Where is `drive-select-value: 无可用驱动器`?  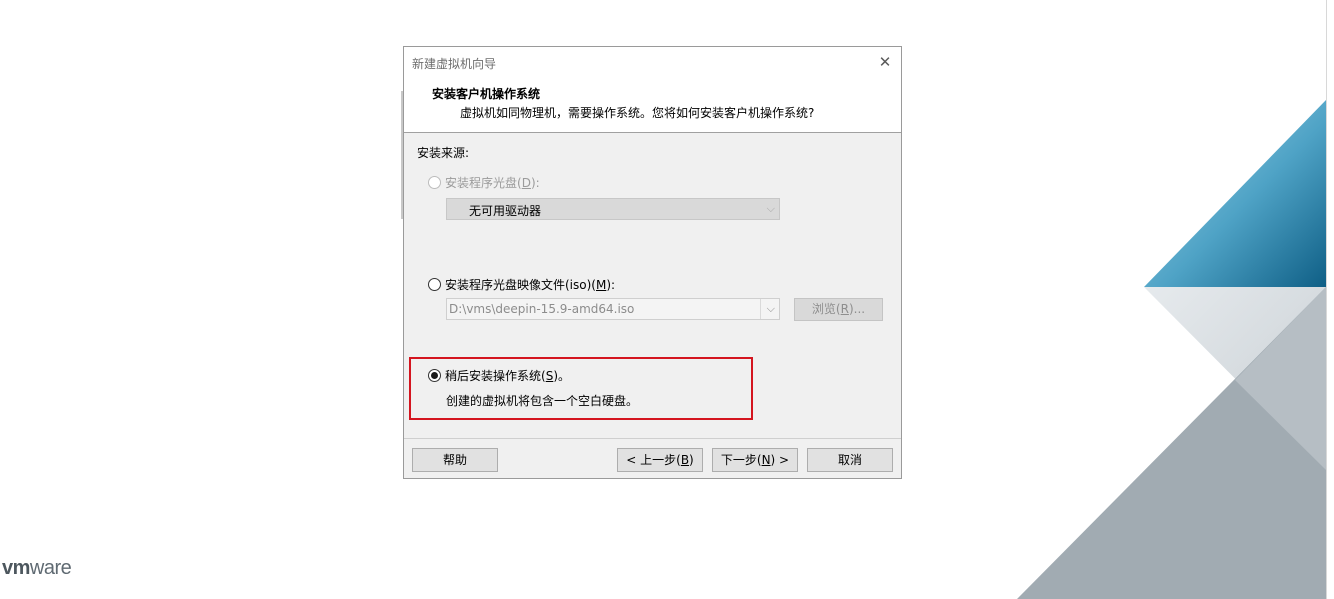 drive-select-value: 无可用驱动器 is located at coordinates (505, 211).